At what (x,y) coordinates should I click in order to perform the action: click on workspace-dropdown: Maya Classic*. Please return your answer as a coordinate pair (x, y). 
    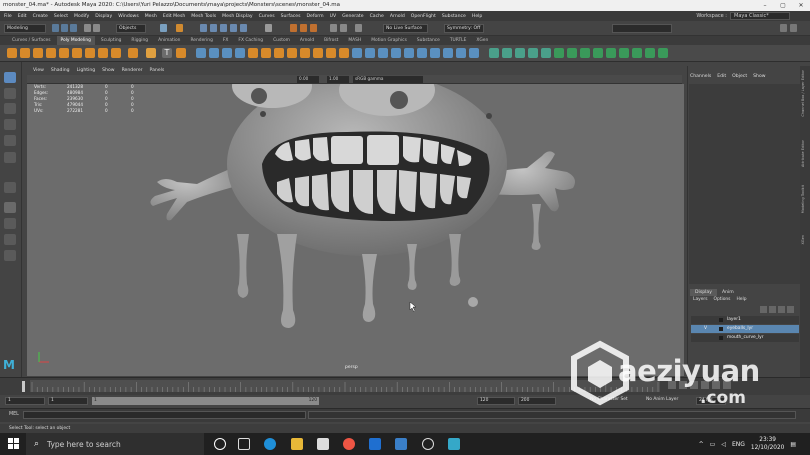
    Looking at the image, I should click on (760, 16).